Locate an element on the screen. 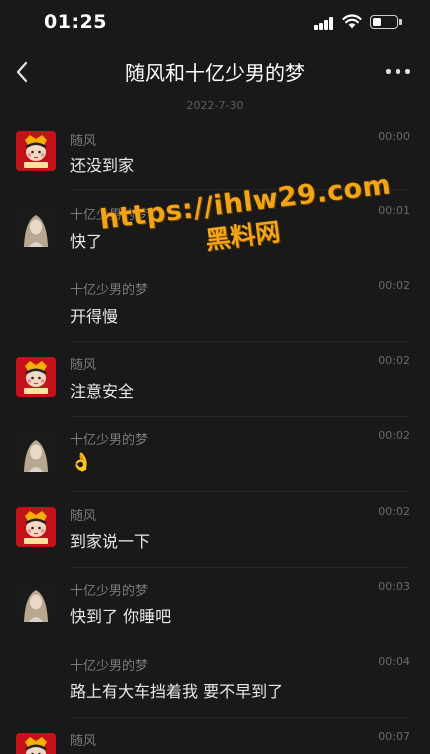 The image size is (430, 754). battery-cap is located at coordinates (400, 22).